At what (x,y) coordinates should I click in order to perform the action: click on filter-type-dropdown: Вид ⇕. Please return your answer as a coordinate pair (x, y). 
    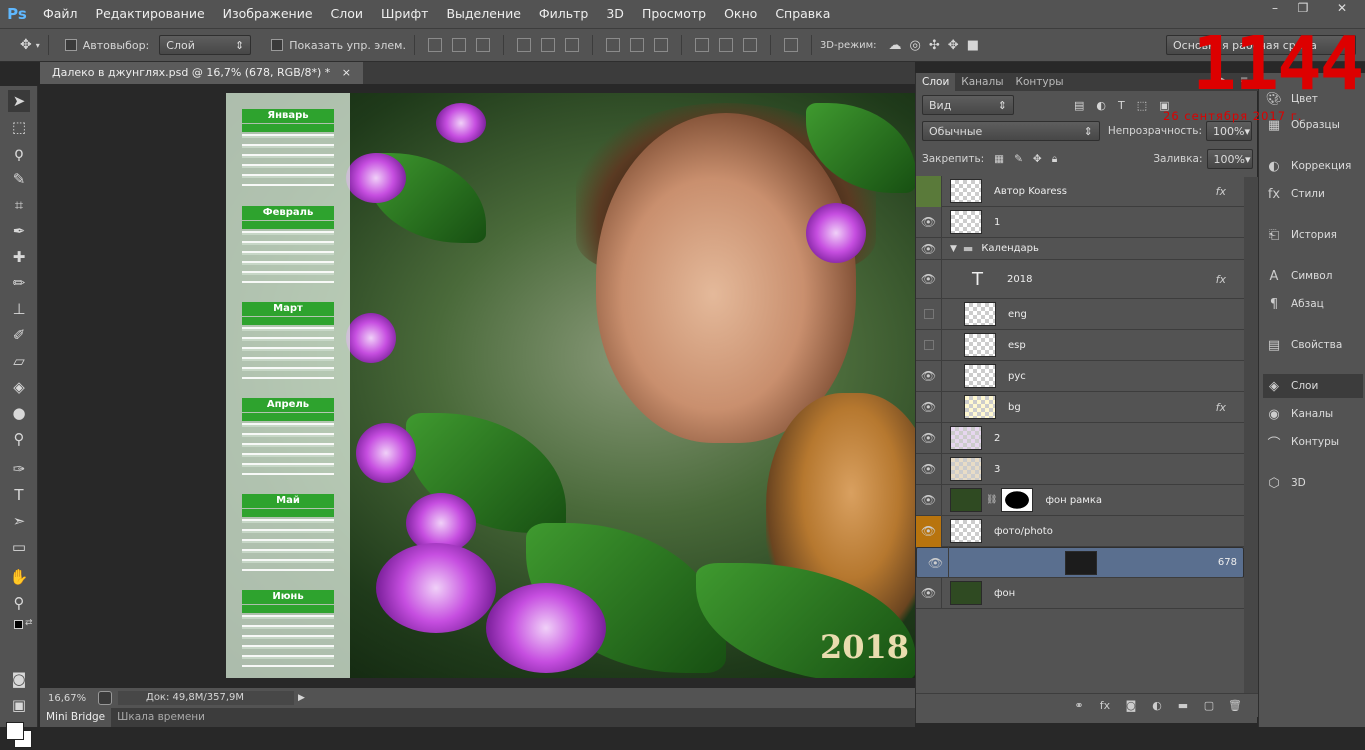
    Looking at the image, I should click on (968, 105).